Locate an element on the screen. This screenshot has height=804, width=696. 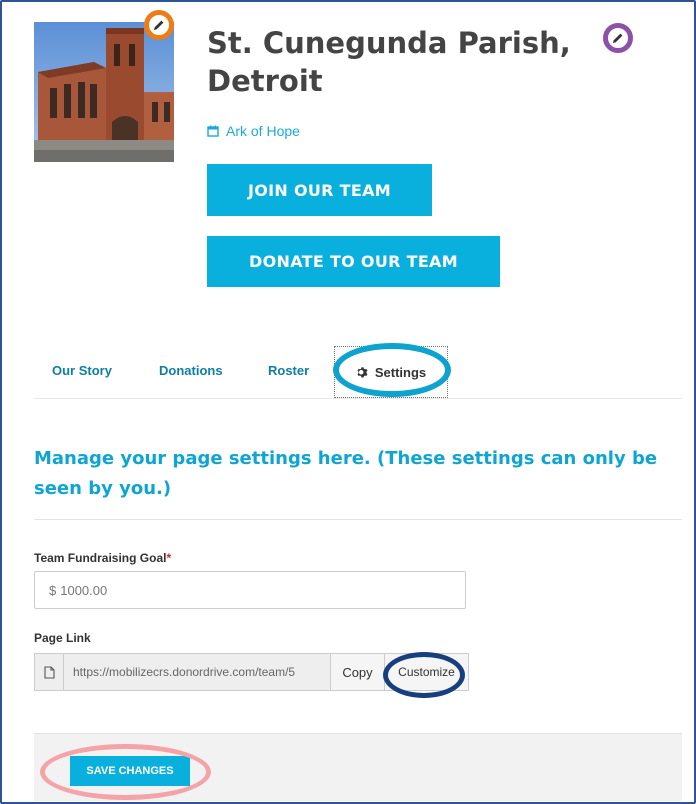
goal-value: 1000.00 is located at coordinates (84, 590).